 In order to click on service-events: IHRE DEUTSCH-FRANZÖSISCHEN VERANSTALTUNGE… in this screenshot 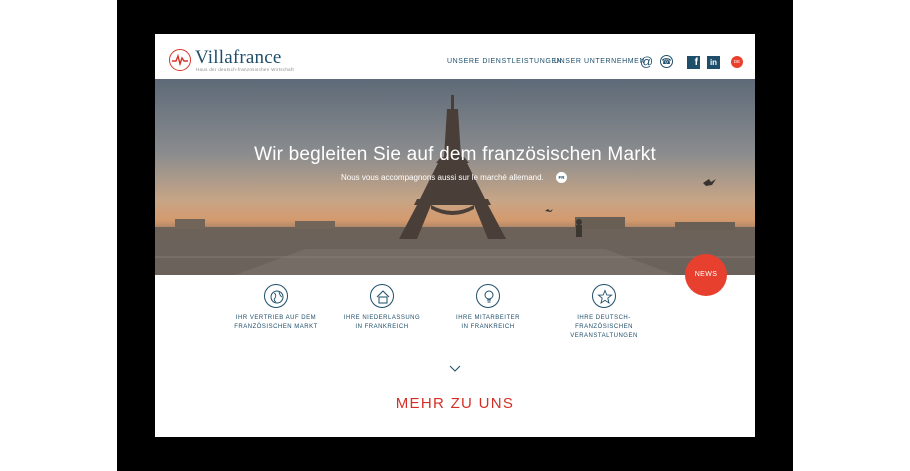, I will do `click(604, 312)`.